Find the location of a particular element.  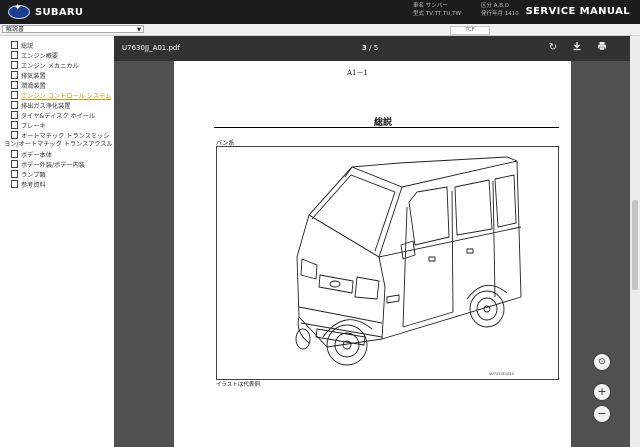

zoom-out-icon: − is located at coordinates (602, 414).